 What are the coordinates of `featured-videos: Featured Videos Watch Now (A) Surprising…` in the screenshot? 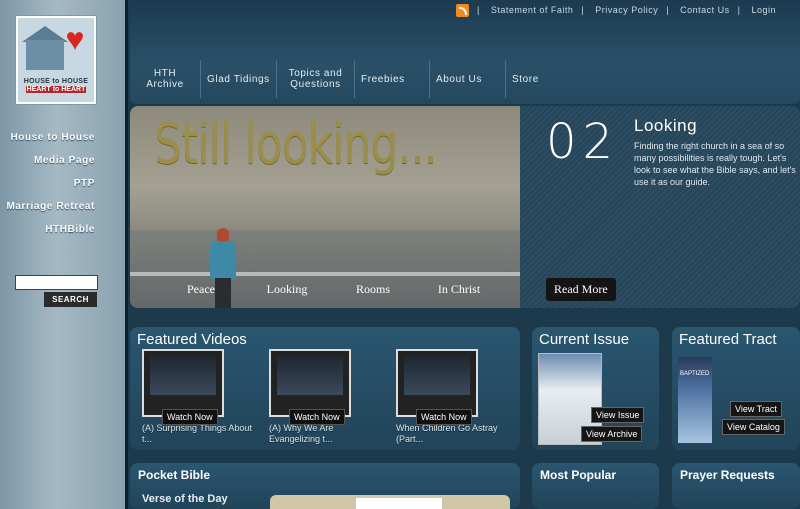 It's located at (325, 388).